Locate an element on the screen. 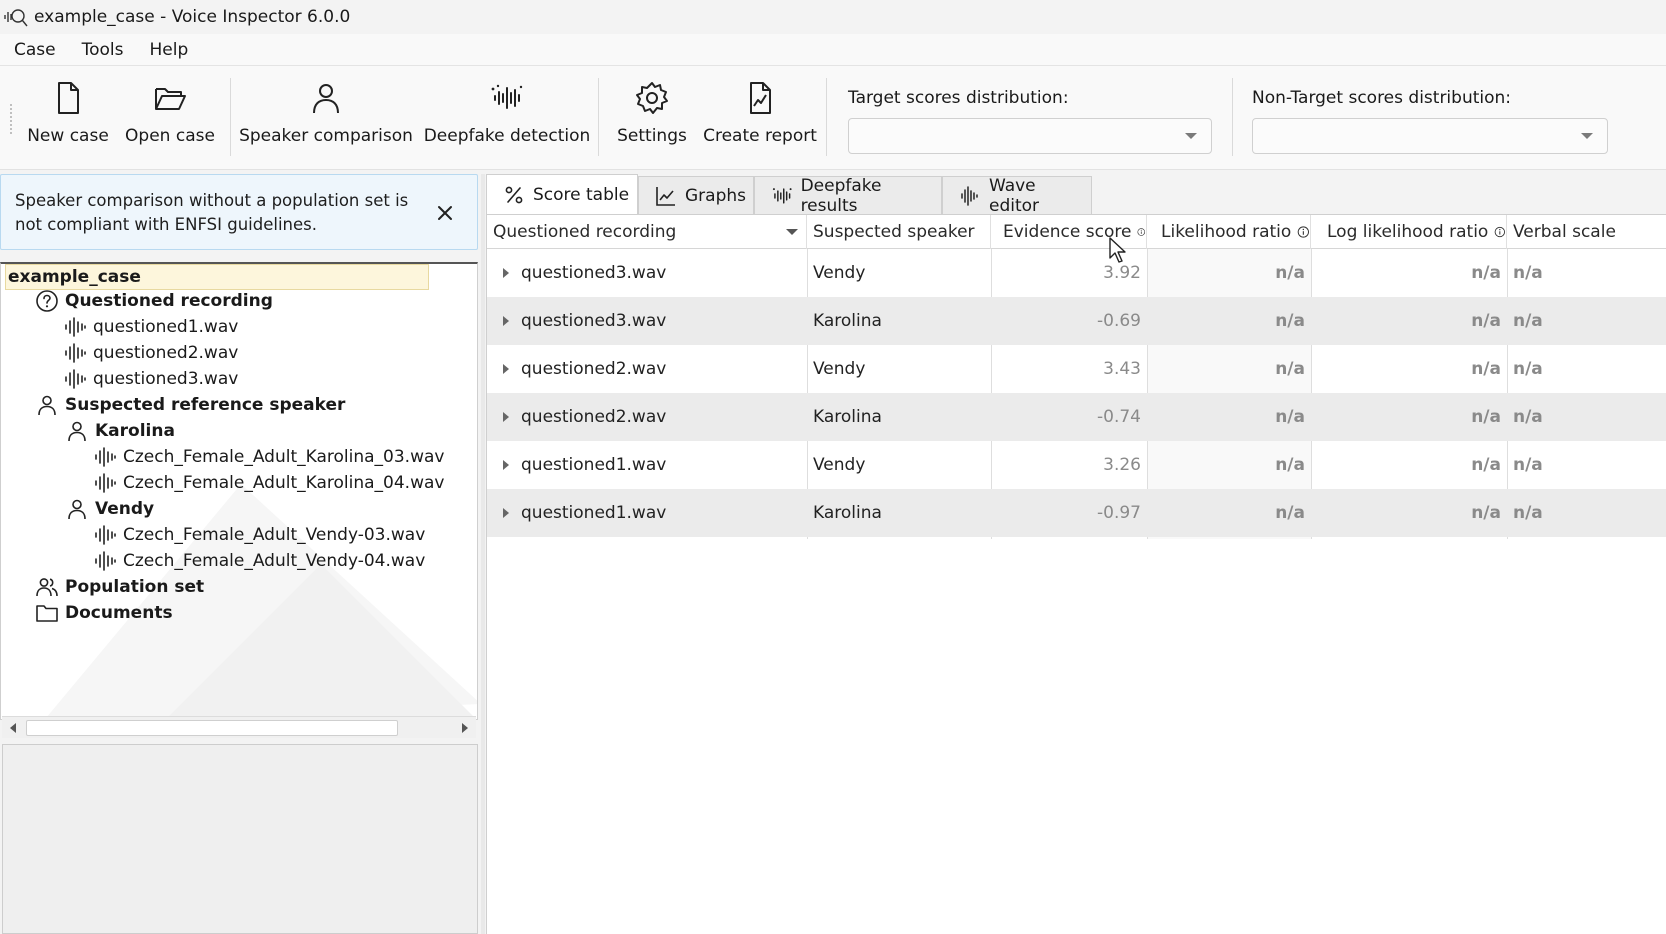 Image resolution: width=1666 pixels, height=934 pixels. scroll-right-icon is located at coordinates (465, 728).